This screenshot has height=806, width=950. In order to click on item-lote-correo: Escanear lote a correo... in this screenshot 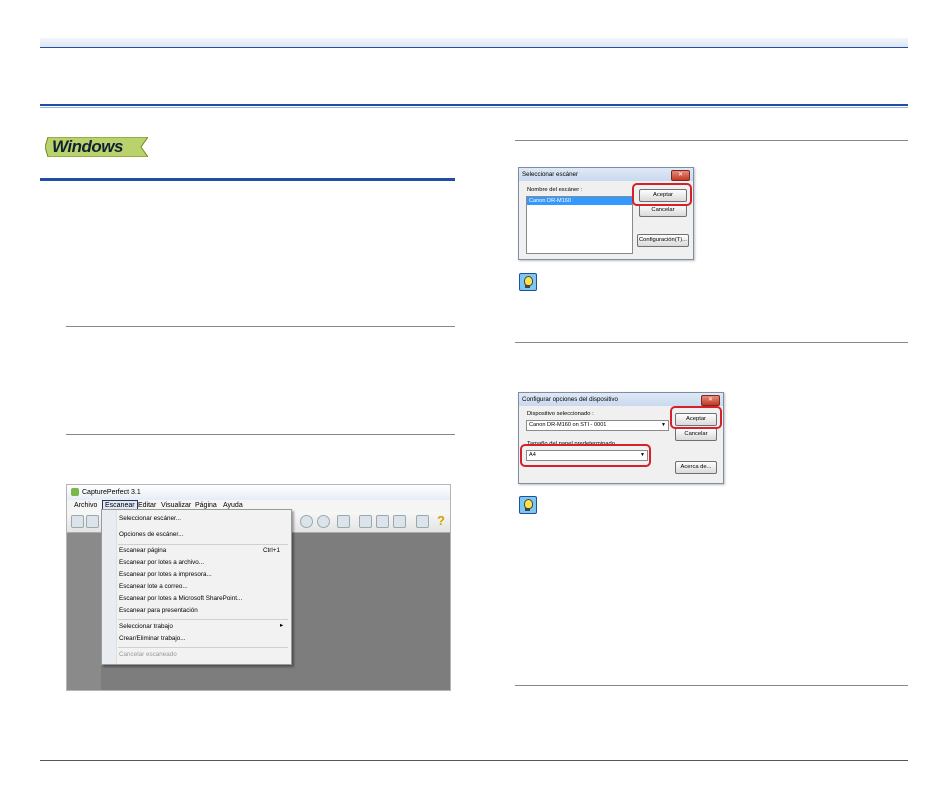, I will do `click(153, 586)`.